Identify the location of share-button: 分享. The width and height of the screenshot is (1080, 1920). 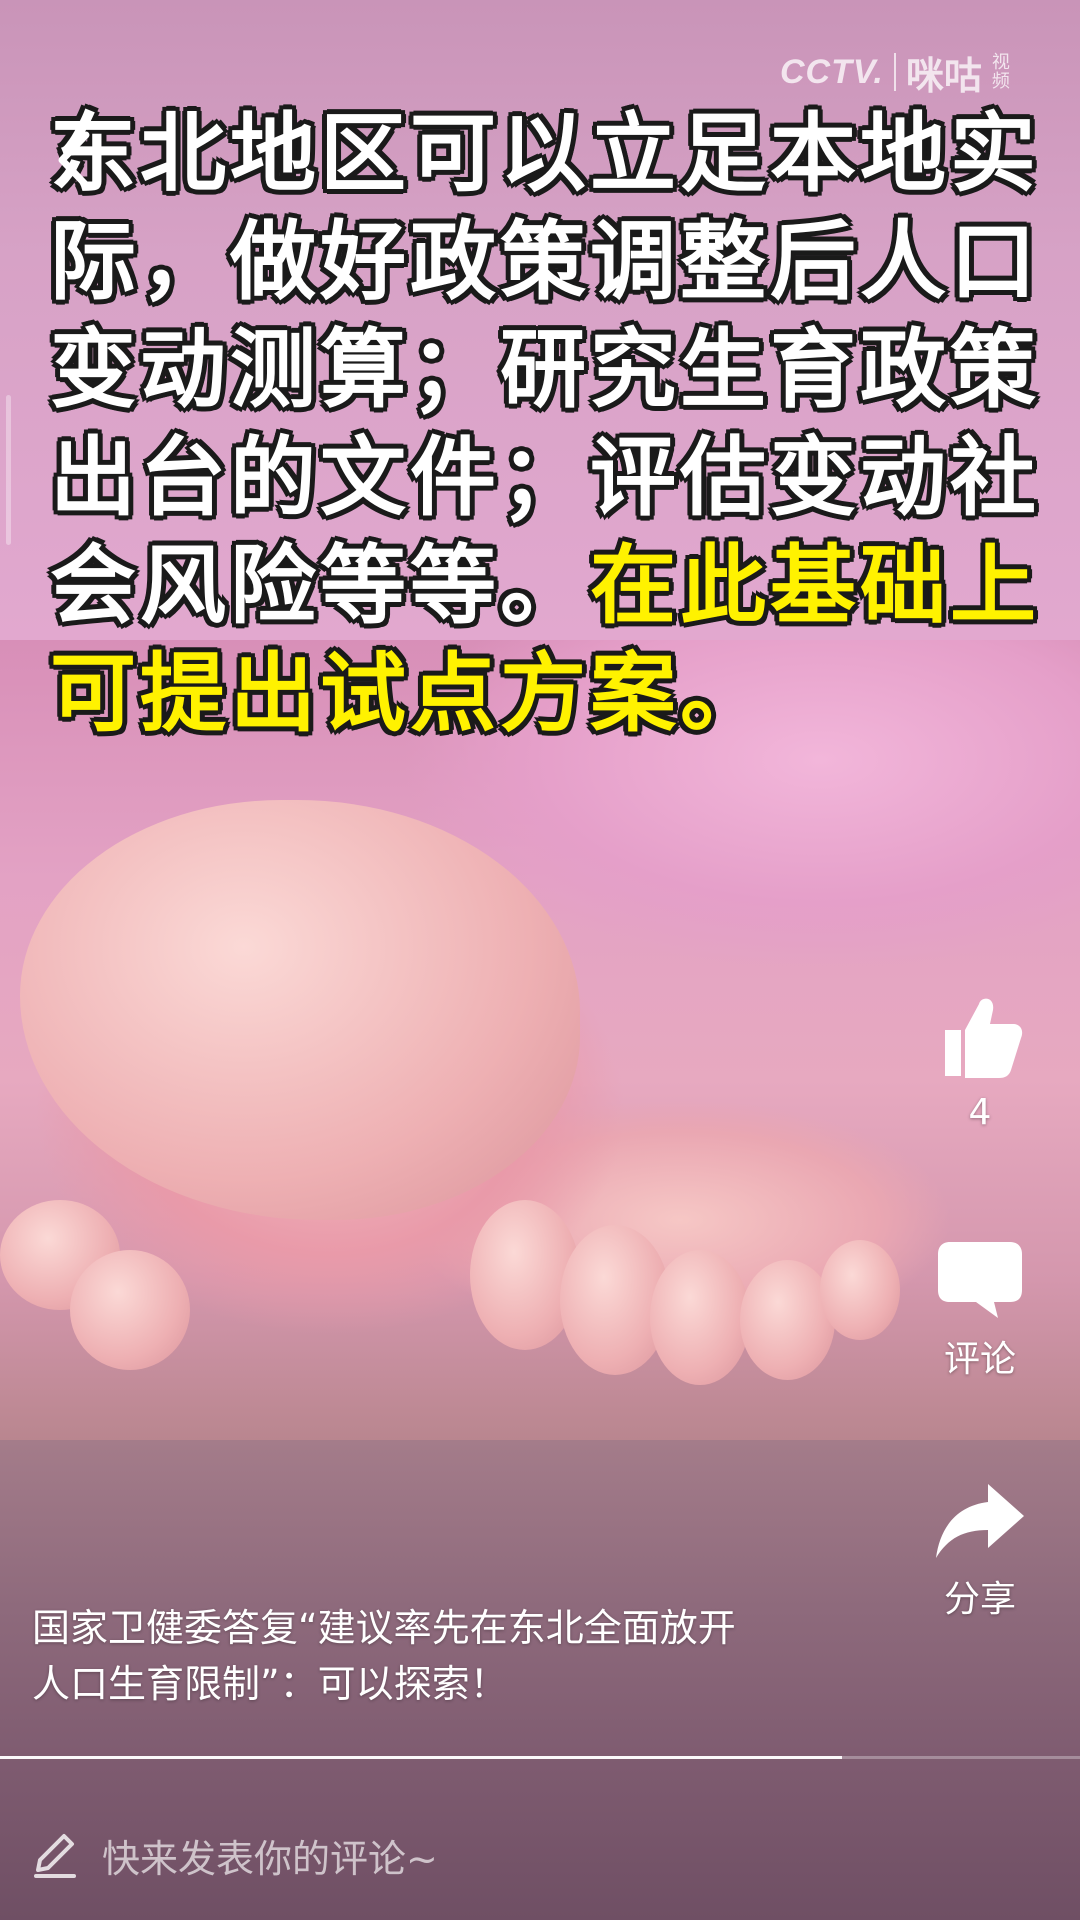
(980, 1551).